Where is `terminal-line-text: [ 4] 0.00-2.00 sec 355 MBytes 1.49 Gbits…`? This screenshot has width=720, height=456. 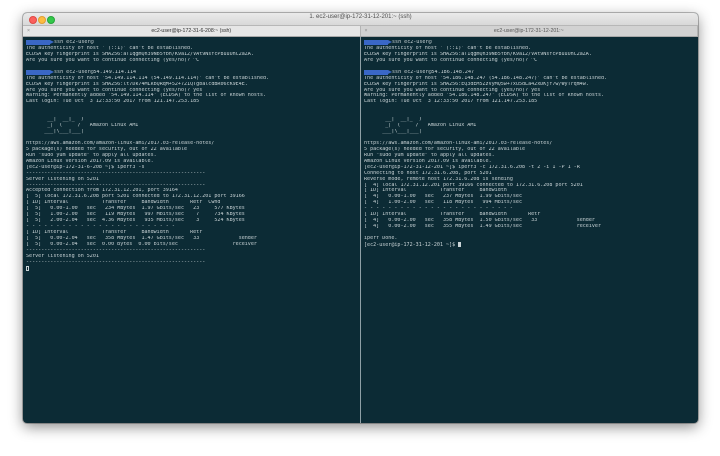 terminal-line-text: [ 4] 0.00-2.00 sec 355 MBytes 1.49 Gbits… is located at coordinates (483, 227).